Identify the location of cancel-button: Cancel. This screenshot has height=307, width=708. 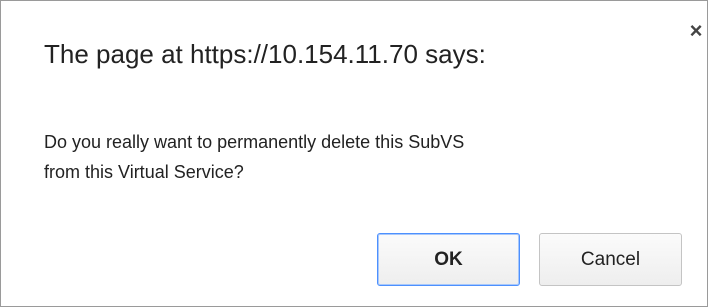
(610, 259).